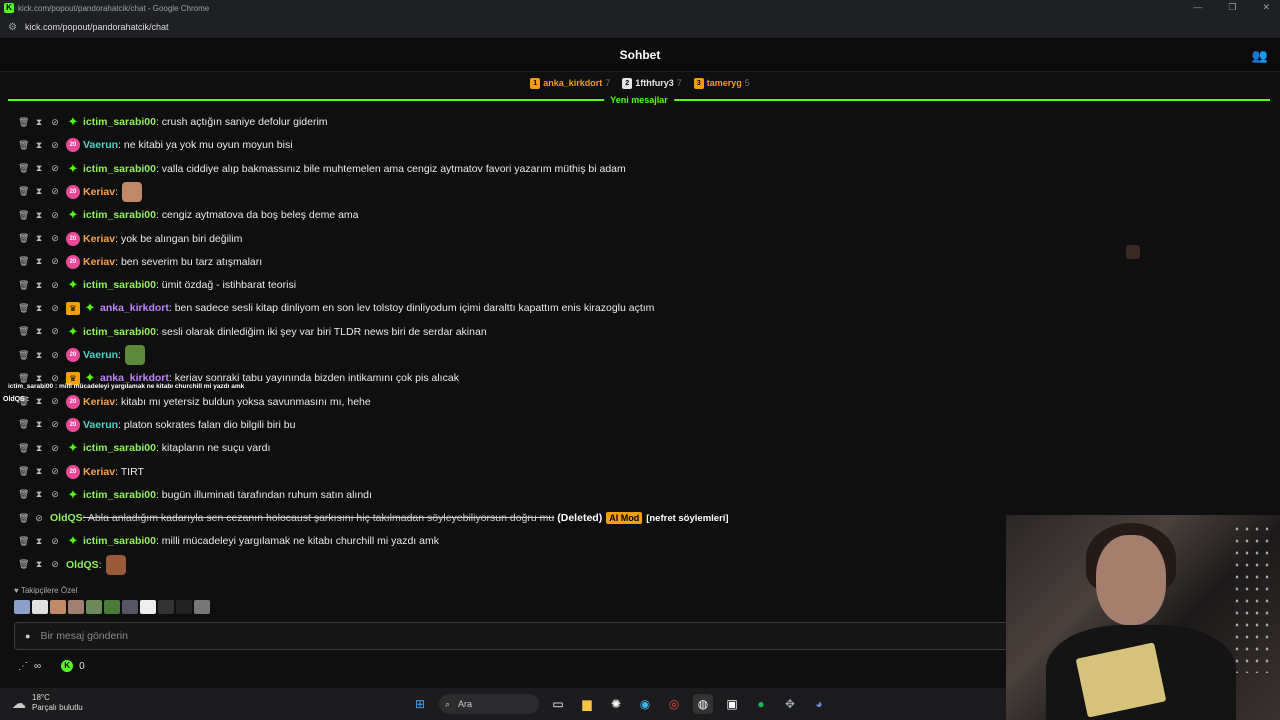  What do you see at coordinates (97, 27) in the screenshot?
I see `url-text: kick.com/popout/pandorahatcik/chat` at bounding box center [97, 27].